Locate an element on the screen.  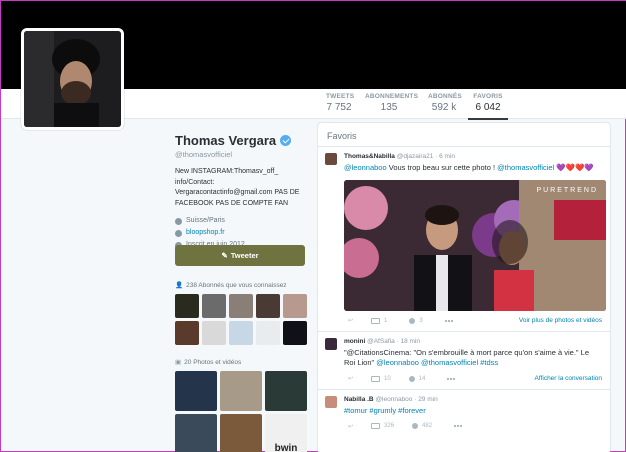
stat-tweets: TWEETS 7 752 is located at coordinates (340, 106).